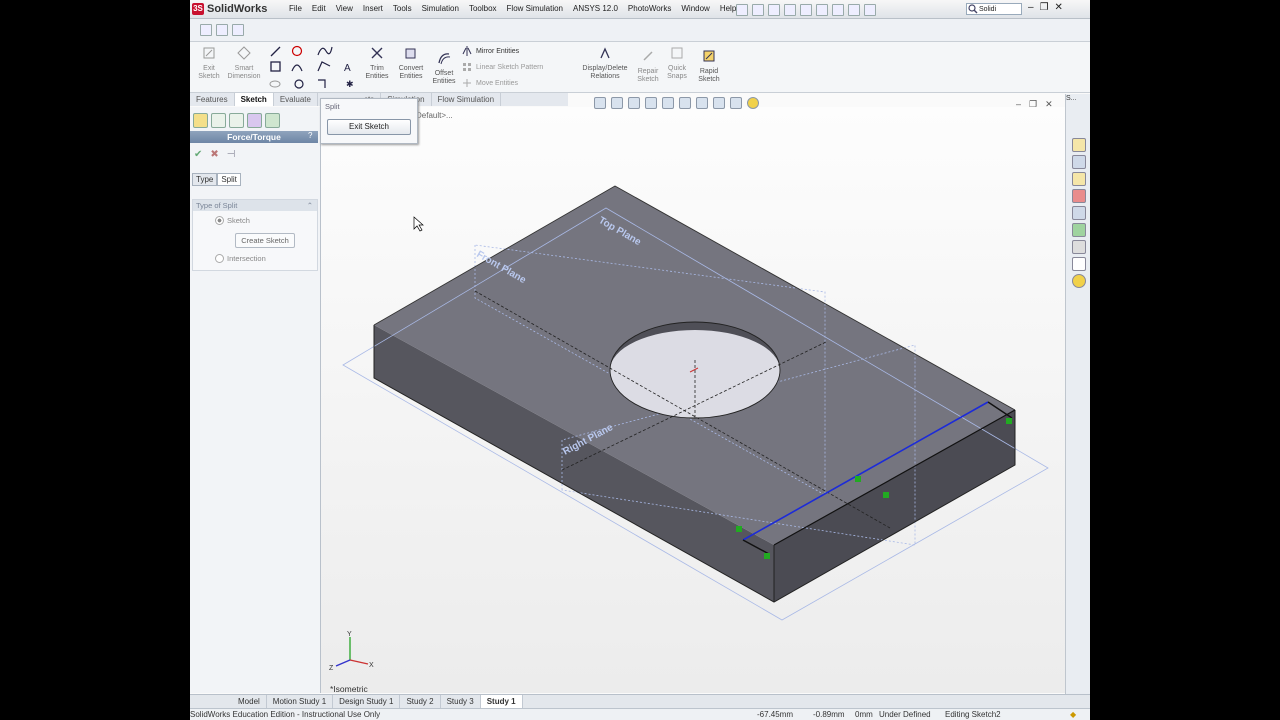 The height and width of the screenshot is (720, 1280). What do you see at coordinates (758, 10) in the screenshot?
I see `new-icon` at bounding box center [758, 10].